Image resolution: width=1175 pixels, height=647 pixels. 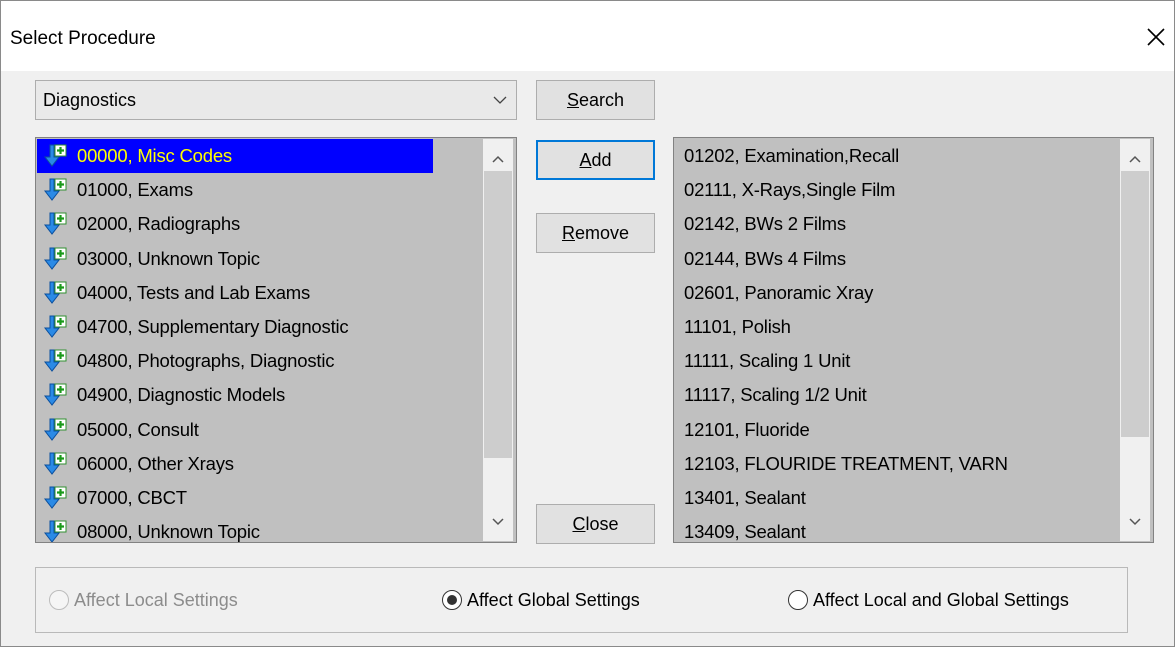 I want to click on category-list-item-label: 08000, Unknown Topic, so click(x=168, y=532).